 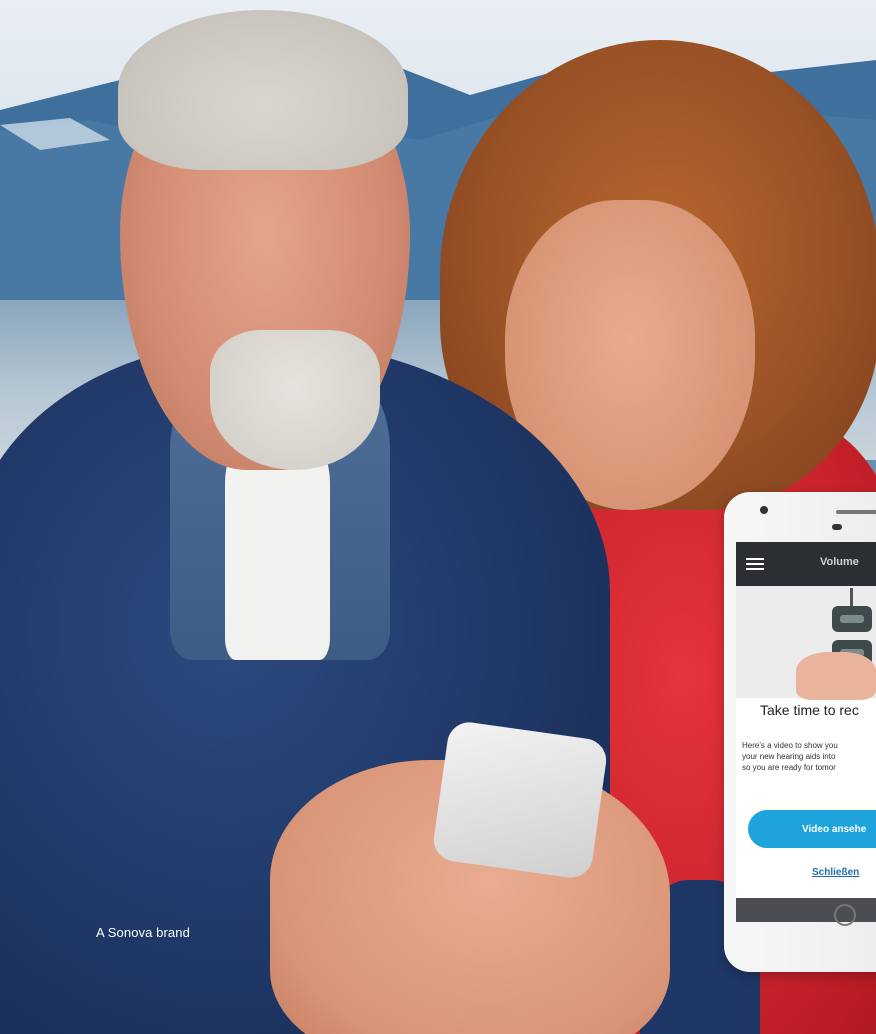 I want to click on brand-watermark: A Sonova brand, so click(x=143, y=932).